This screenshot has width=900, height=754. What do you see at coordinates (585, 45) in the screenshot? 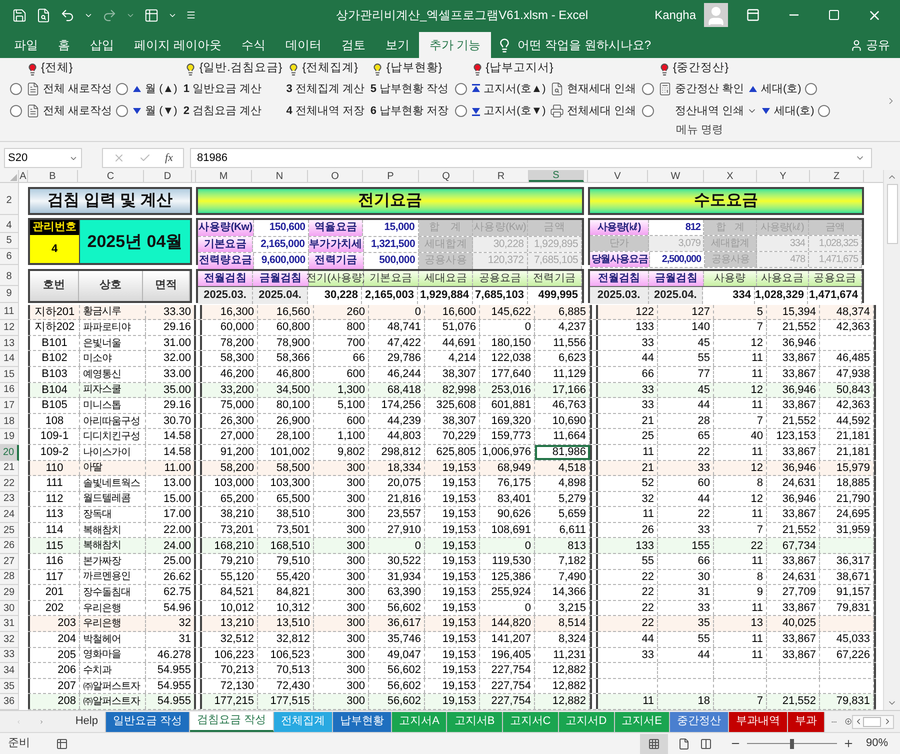
I see `tell-me-field: 어떤 작업을 원하시나요?` at bounding box center [585, 45].